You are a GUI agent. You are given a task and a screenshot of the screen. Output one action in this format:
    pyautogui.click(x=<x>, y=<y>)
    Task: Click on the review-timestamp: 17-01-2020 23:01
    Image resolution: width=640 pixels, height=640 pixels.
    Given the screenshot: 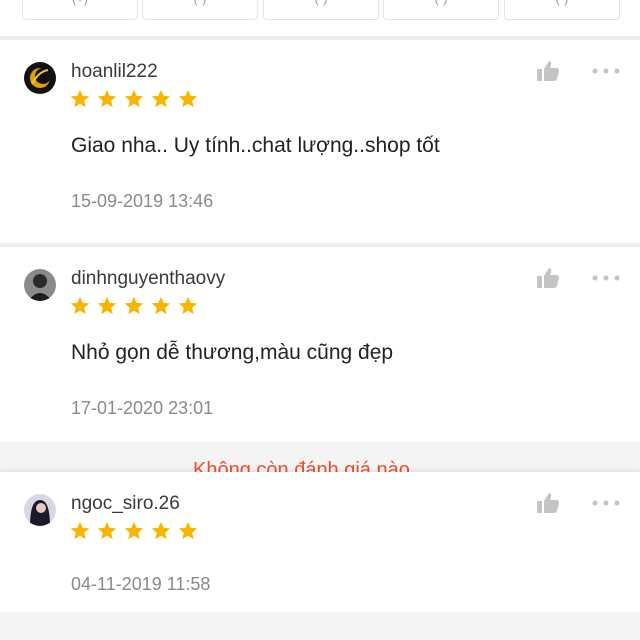 What is the action you would take?
    pyautogui.click(x=142, y=408)
    